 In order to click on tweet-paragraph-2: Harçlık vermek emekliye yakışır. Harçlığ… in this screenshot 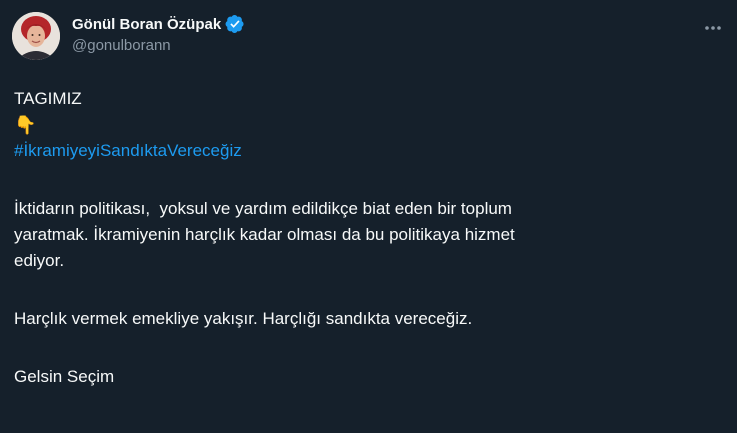, I will do `click(243, 318)`.